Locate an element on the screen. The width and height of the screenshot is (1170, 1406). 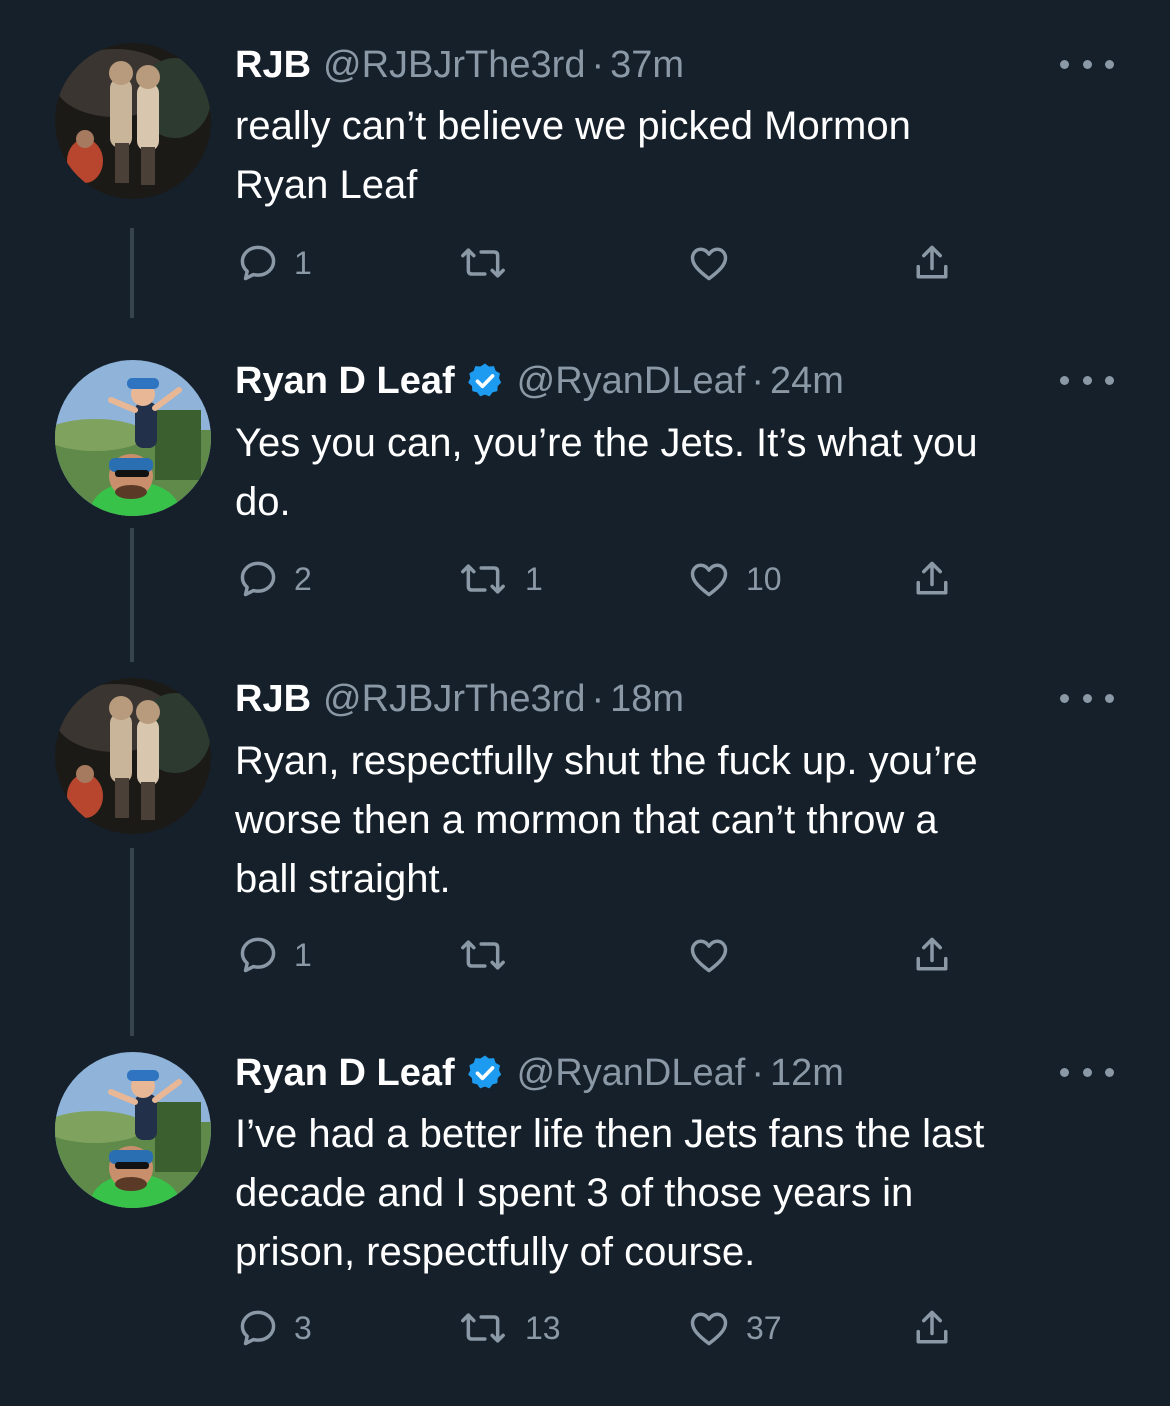
tweet-header: RJB @RJBJrThe3rd · 37m is located at coordinates (459, 65).